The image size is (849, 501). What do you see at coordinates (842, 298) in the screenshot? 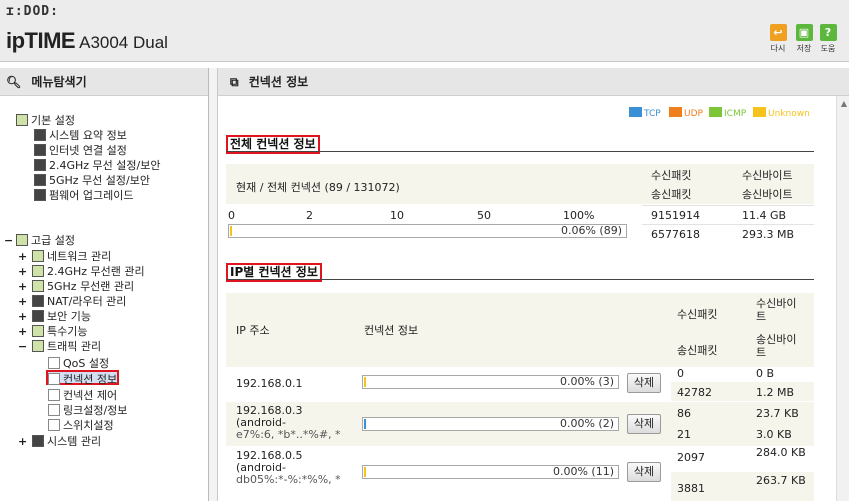
I see `vertical-scrollbar` at bounding box center [842, 298].